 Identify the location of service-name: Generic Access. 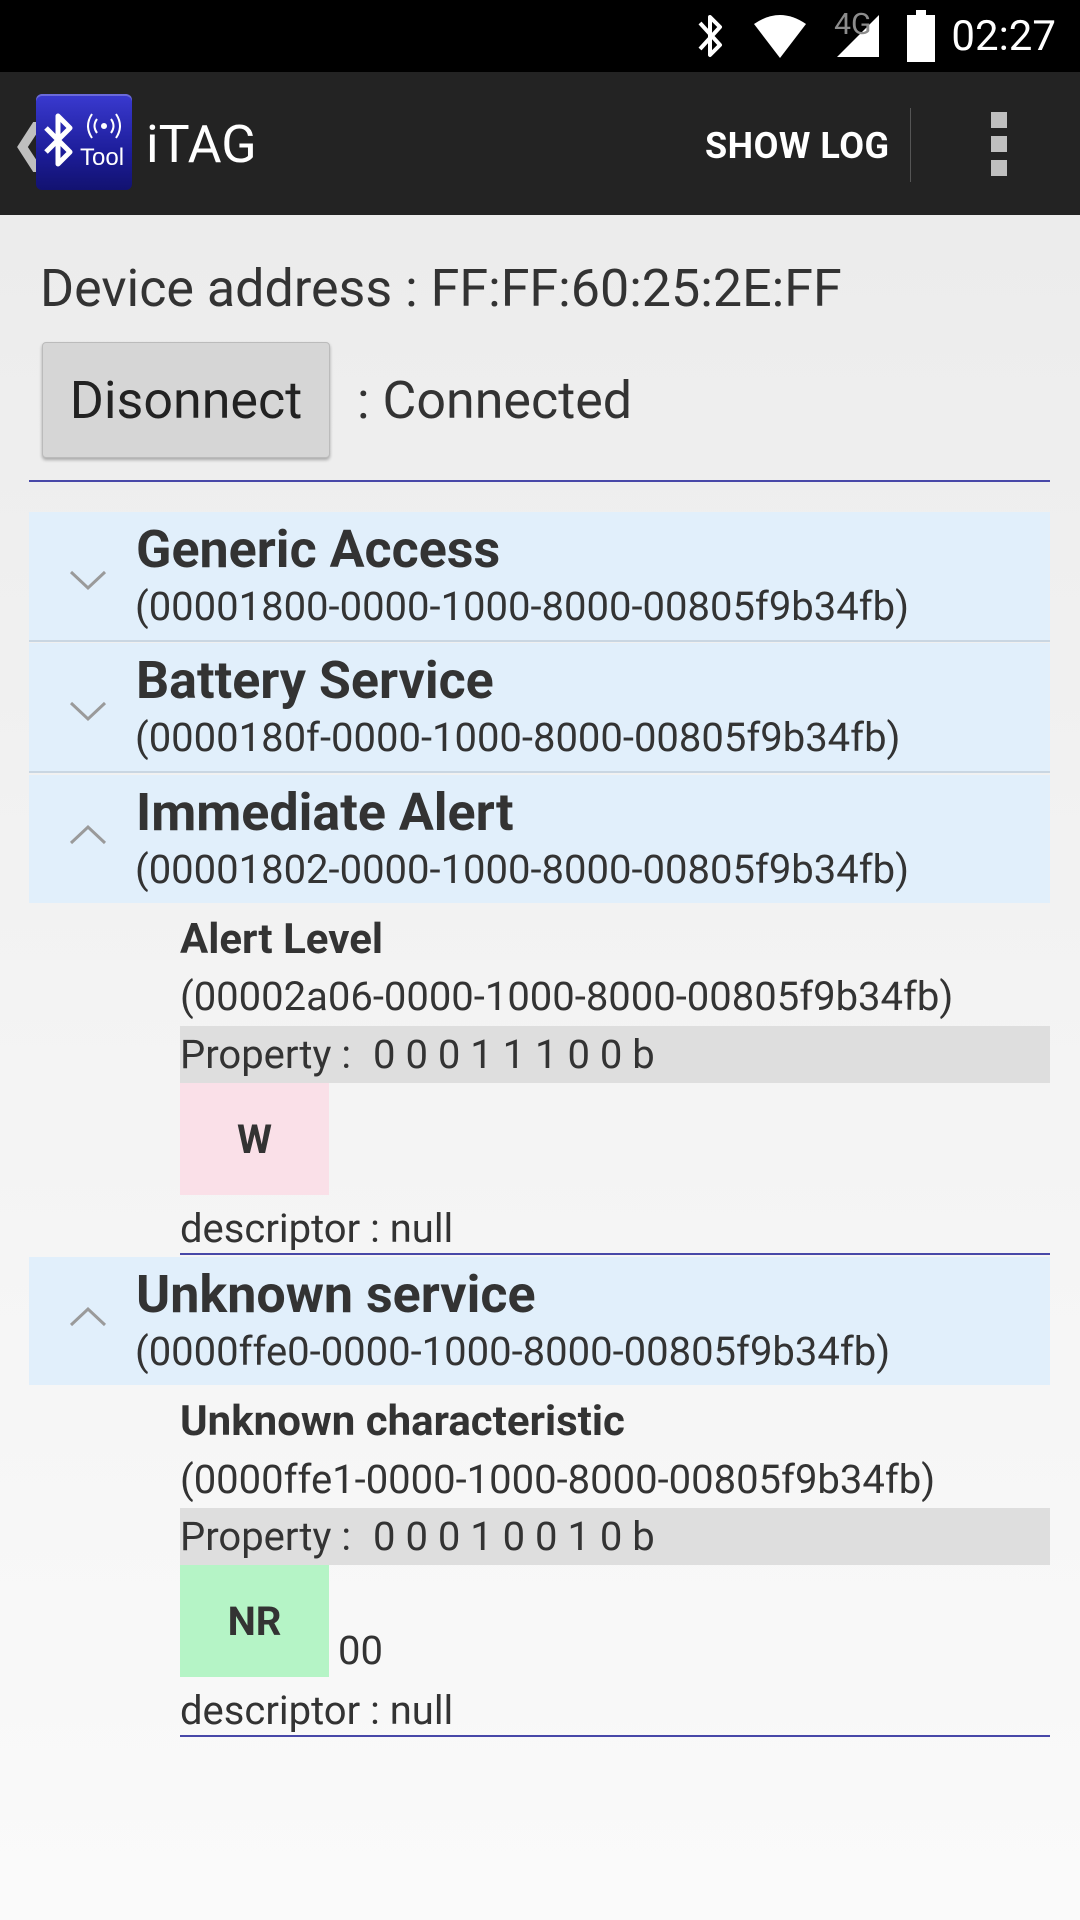
(318, 549).